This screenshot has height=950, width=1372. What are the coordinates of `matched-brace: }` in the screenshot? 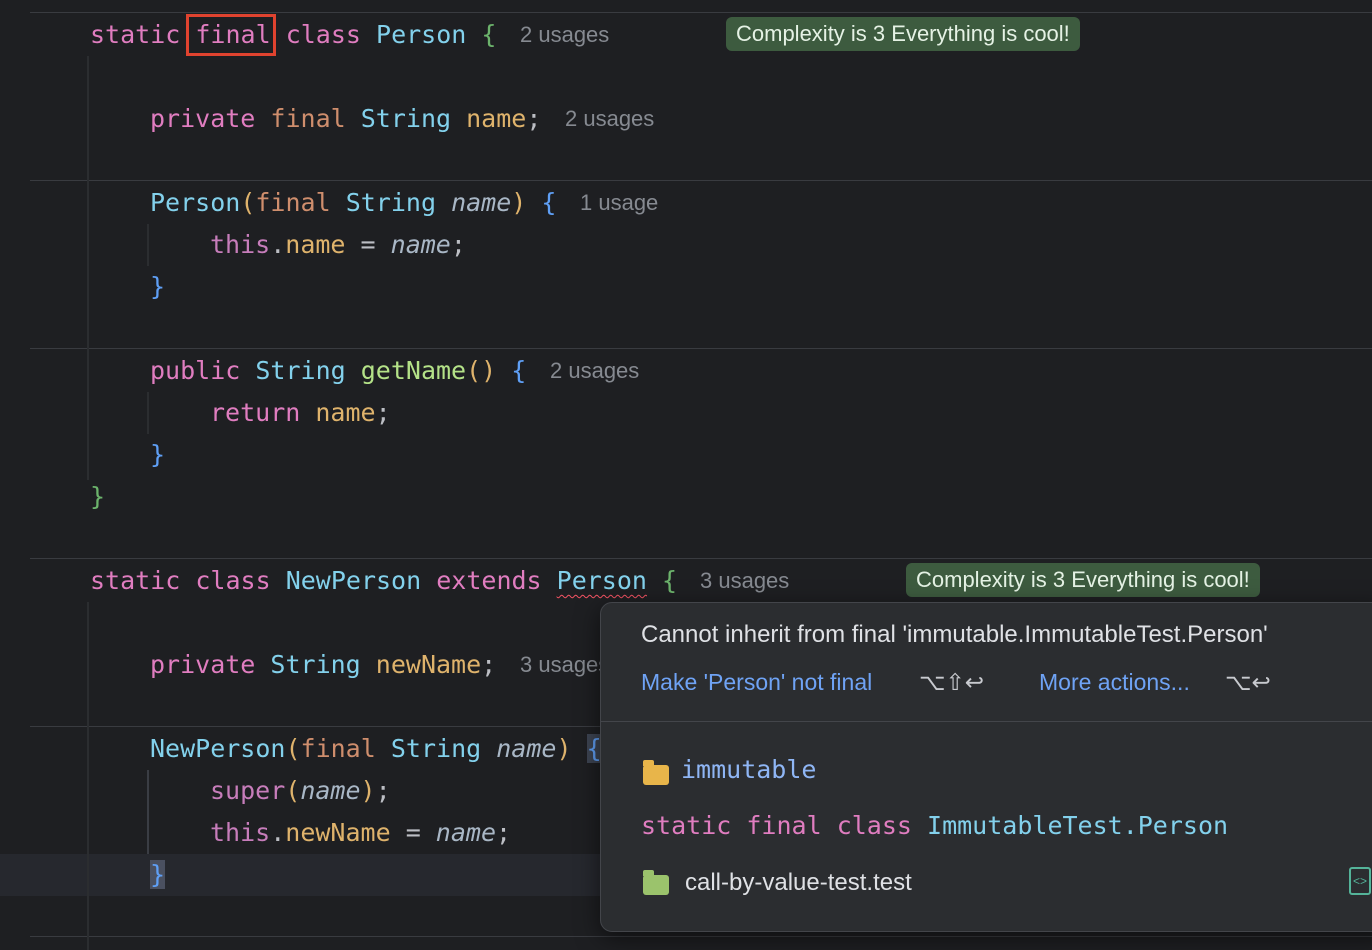 It's located at (158, 874).